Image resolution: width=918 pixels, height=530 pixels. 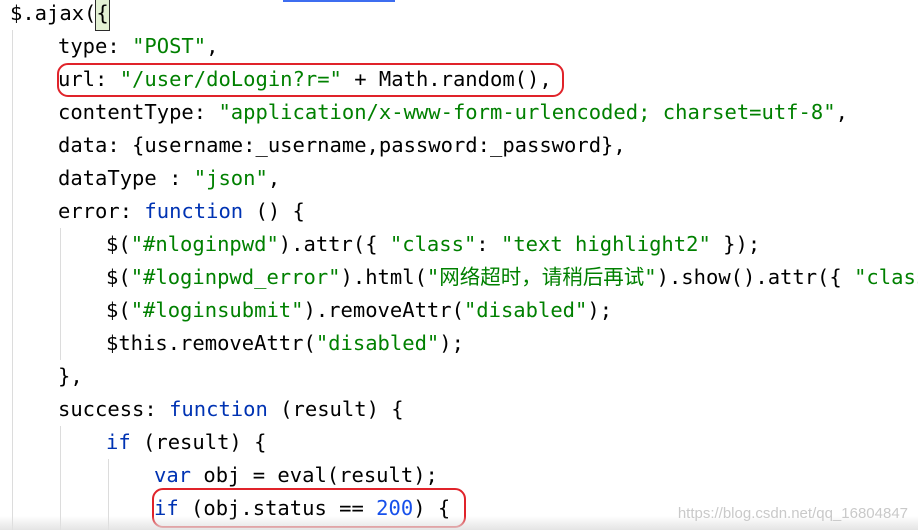 I want to click on code-line-12: },, so click(x=70, y=376).